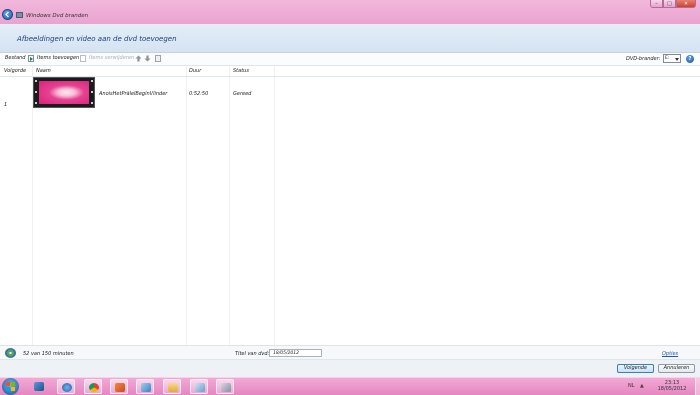 The image size is (700, 395). What do you see at coordinates (43, 71) in the screenshot?
I see `column-header-name: Naam` at bounding box center [43, 71].